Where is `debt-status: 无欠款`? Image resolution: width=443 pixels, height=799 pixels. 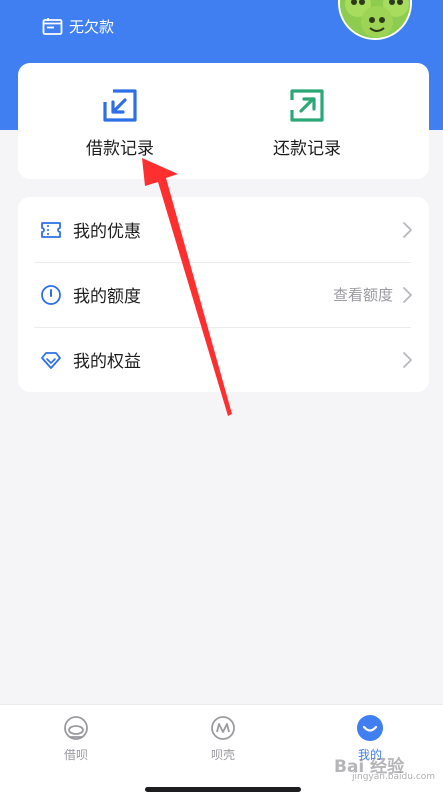
debt-status: 无欠款 is located at coordinates (78, 26).